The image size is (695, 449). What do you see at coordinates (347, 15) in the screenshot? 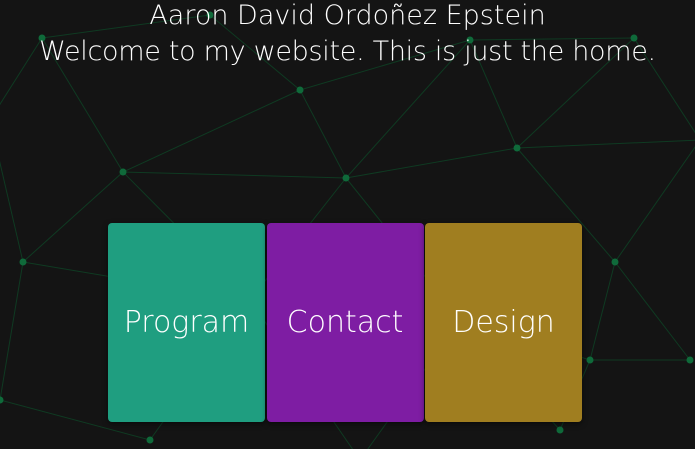
I see `page-title: Aaron David Ordoñez Epstein` at bounding box center [347, 15].